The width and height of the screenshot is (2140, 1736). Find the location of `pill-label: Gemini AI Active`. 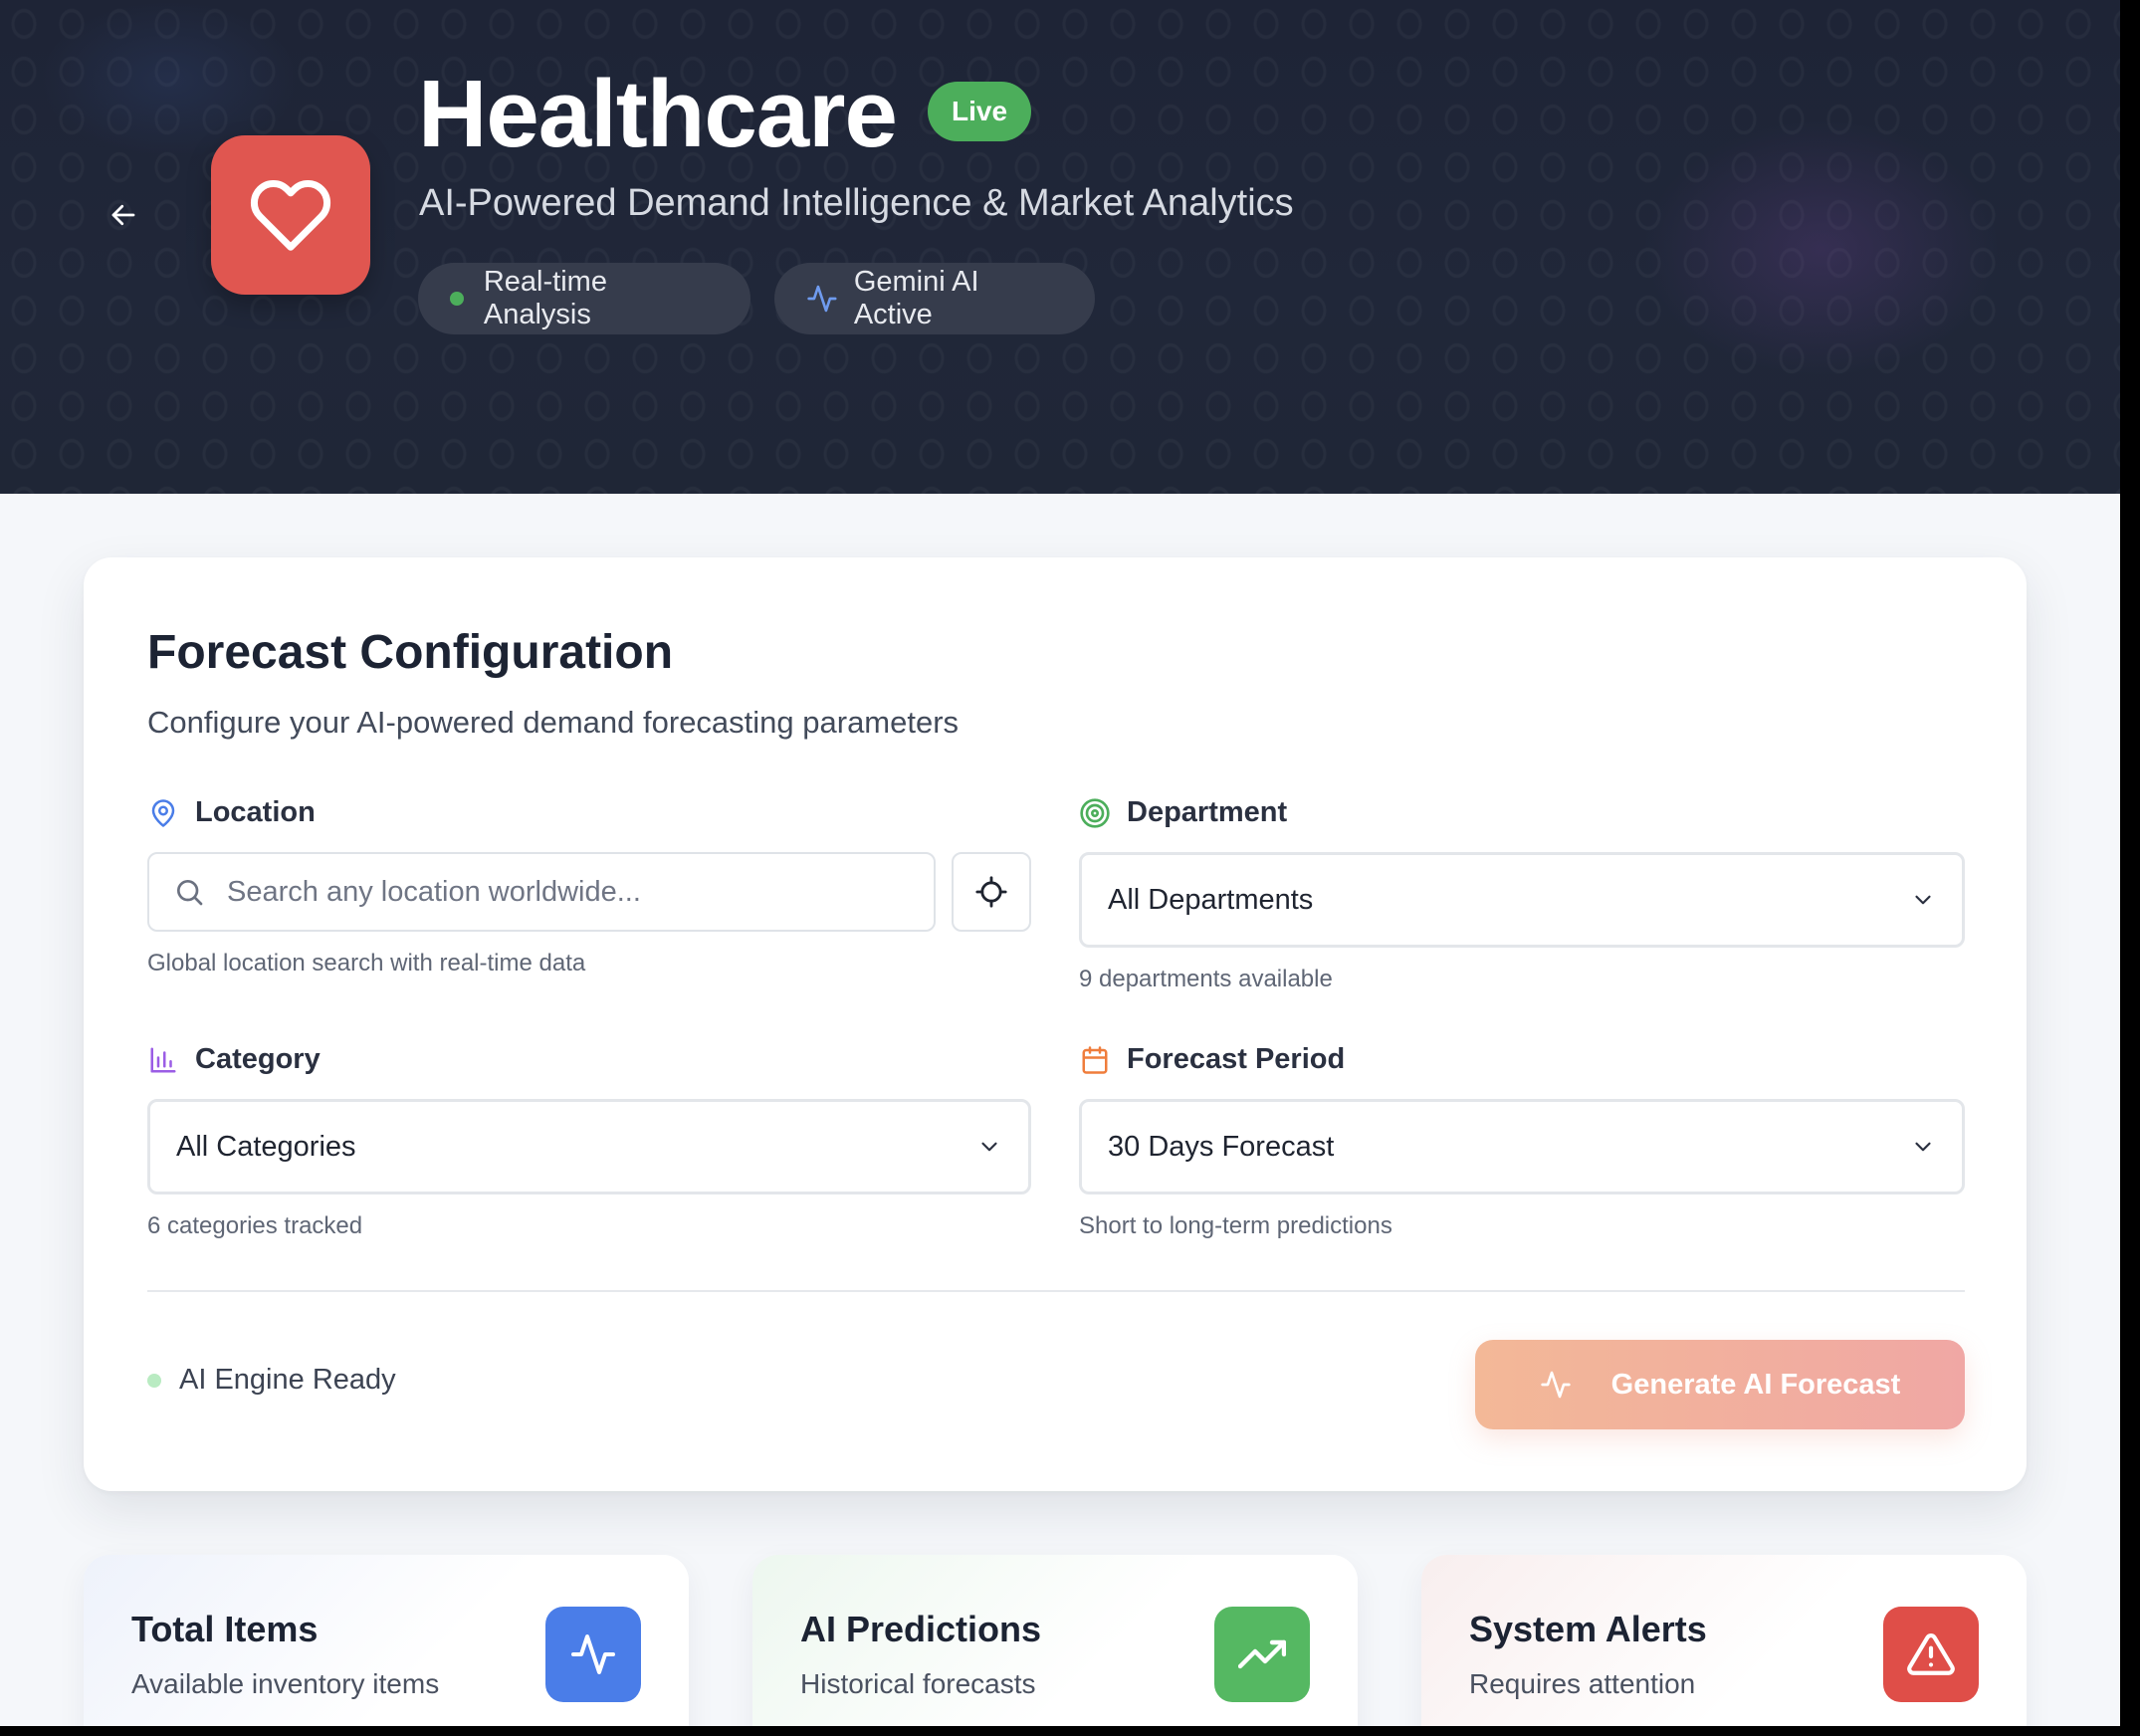

pill-label: Gemini AI Active is located at coordinates (916, 298).